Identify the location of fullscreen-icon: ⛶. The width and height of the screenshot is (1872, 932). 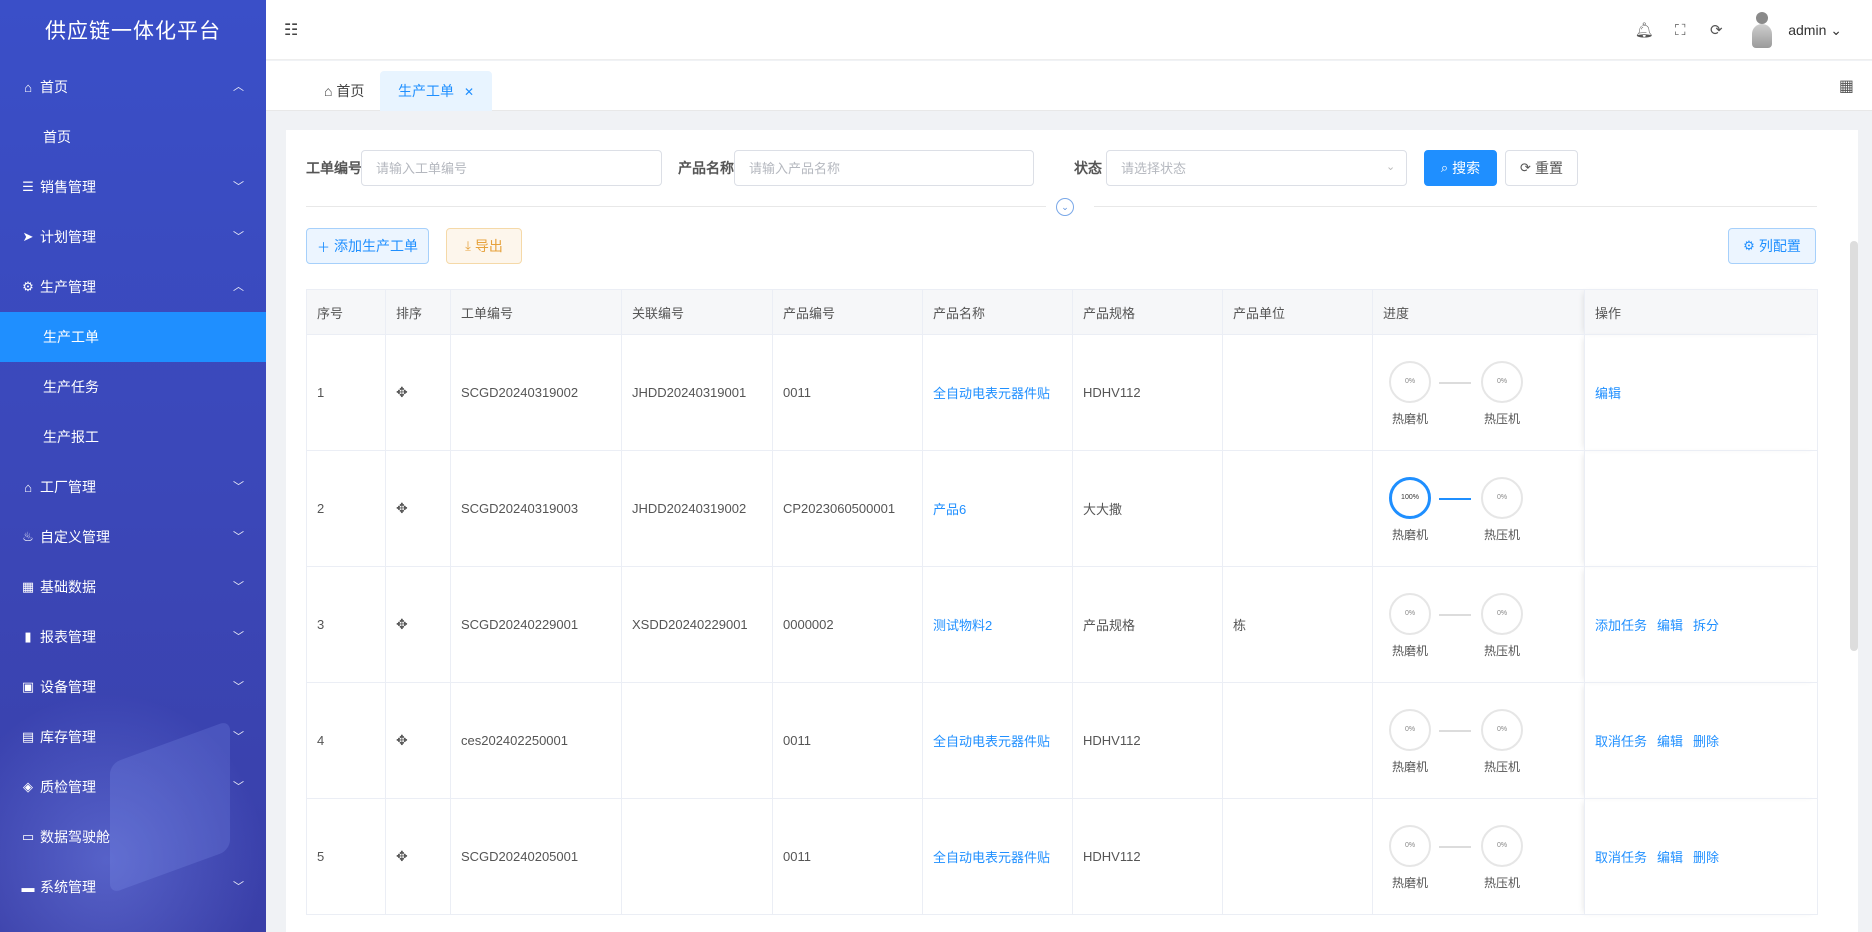
(1680, 30).